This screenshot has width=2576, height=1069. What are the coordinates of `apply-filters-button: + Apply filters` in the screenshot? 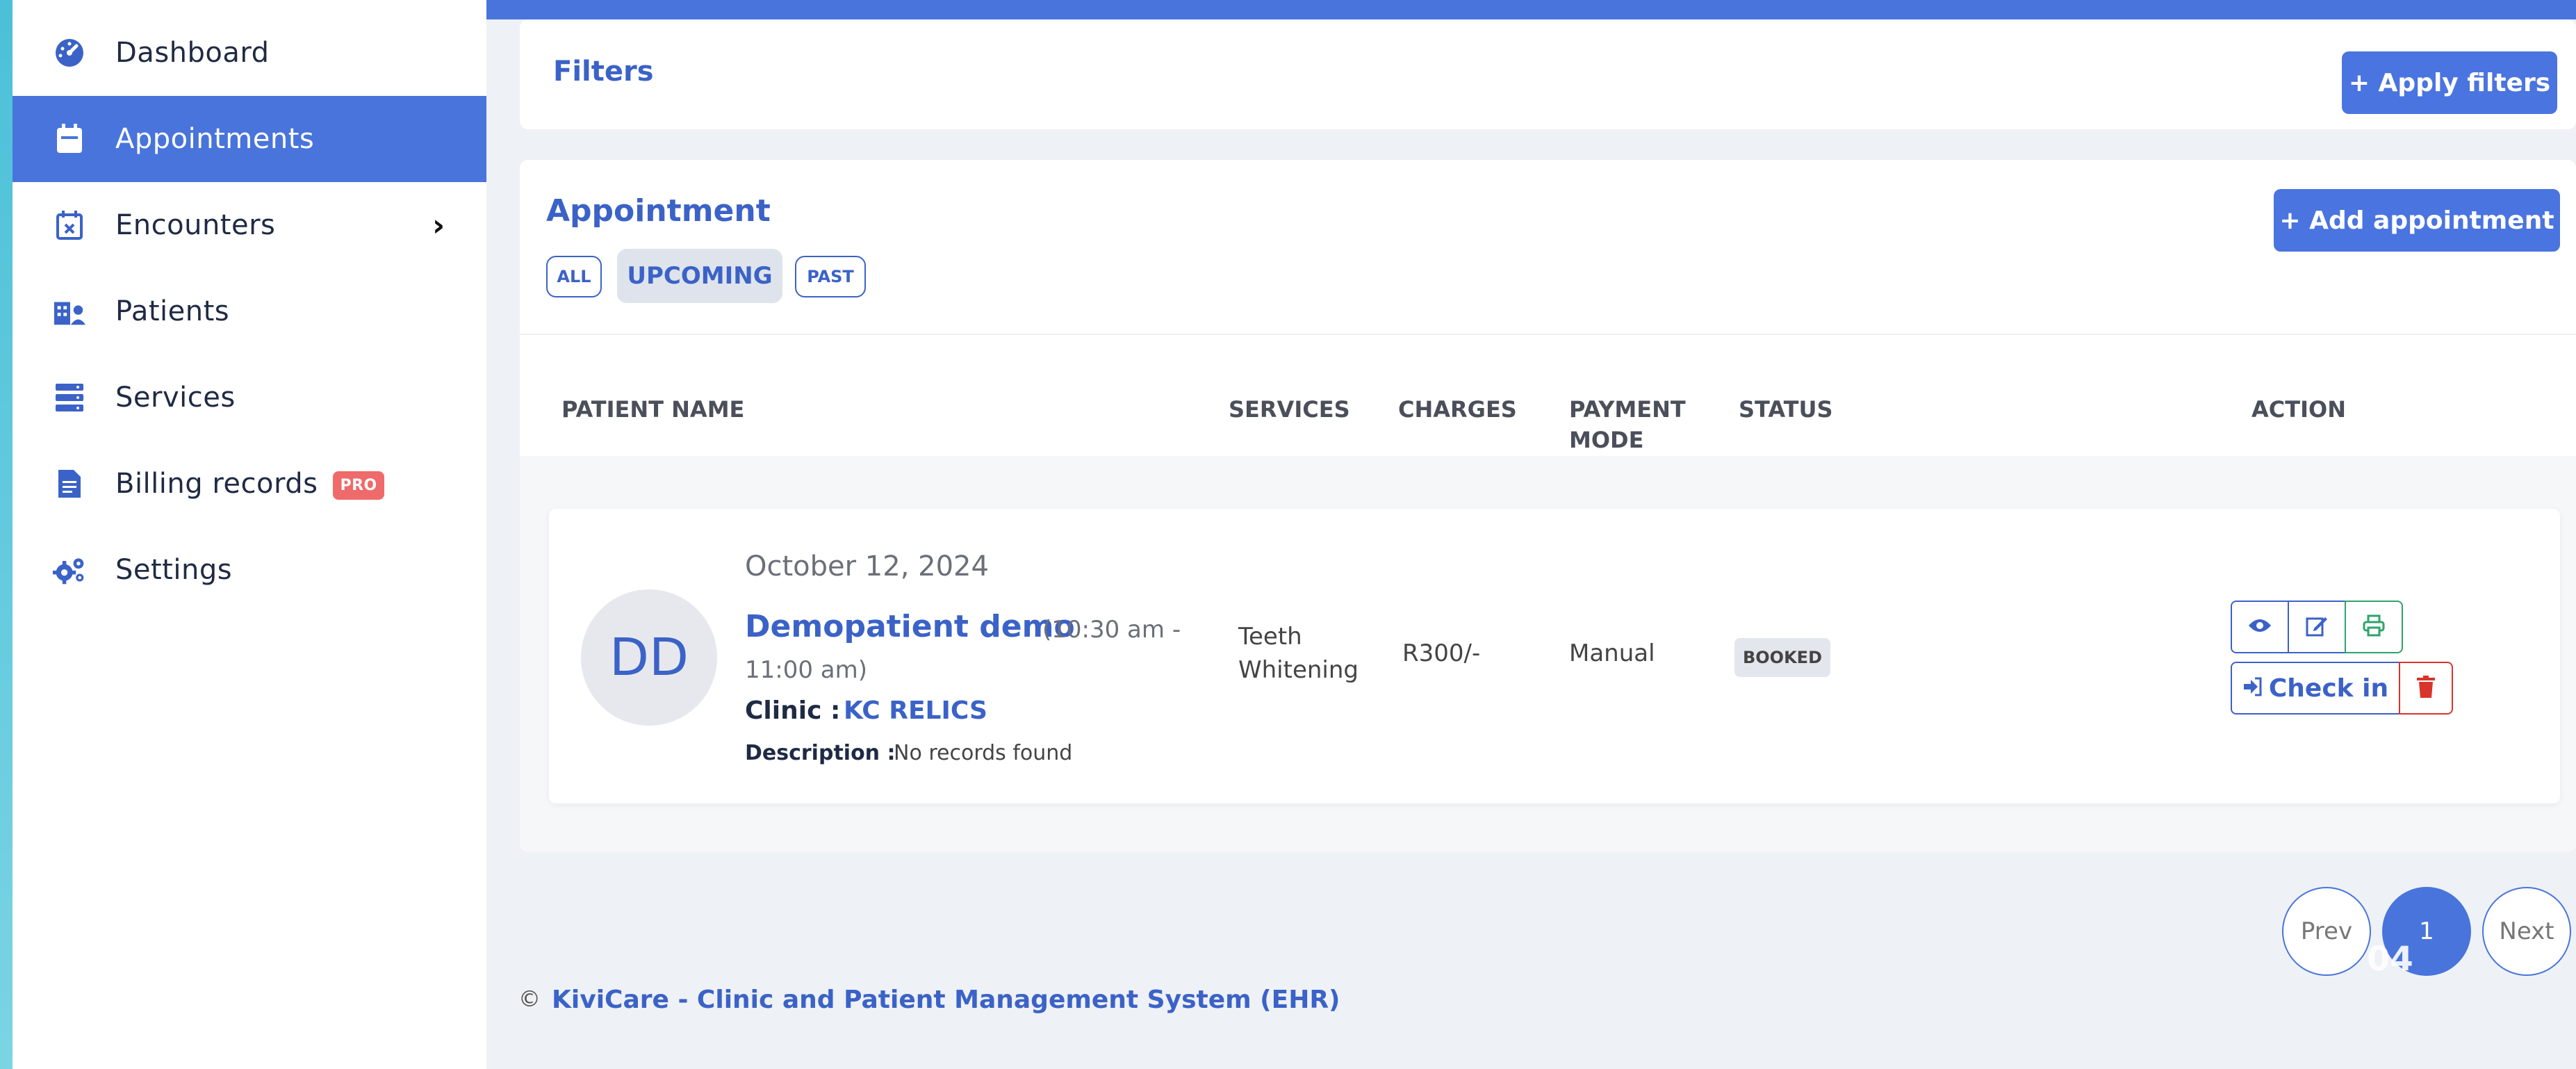 It's located at (2449, 82).